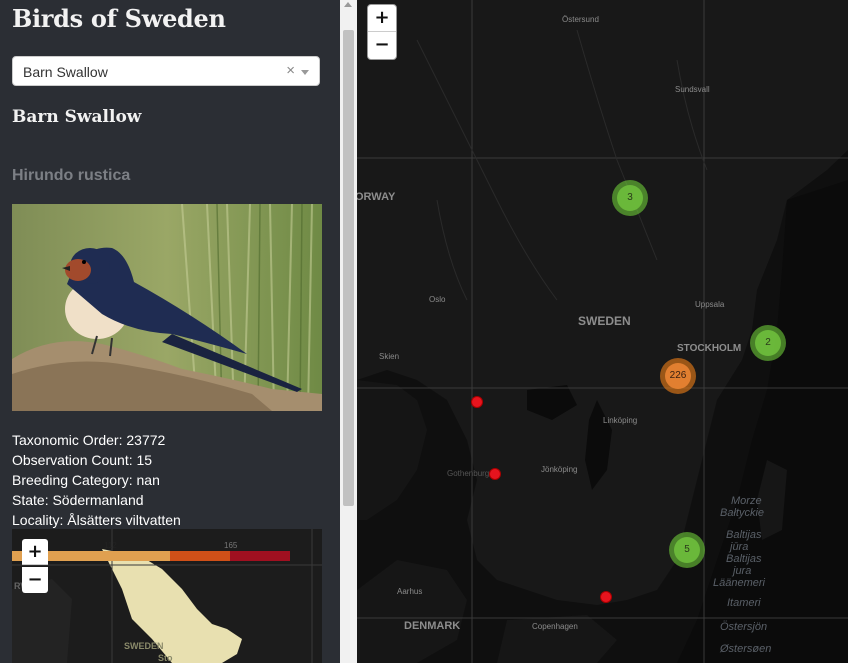  I want to click on cluster-count: 5, so click(687, 550).